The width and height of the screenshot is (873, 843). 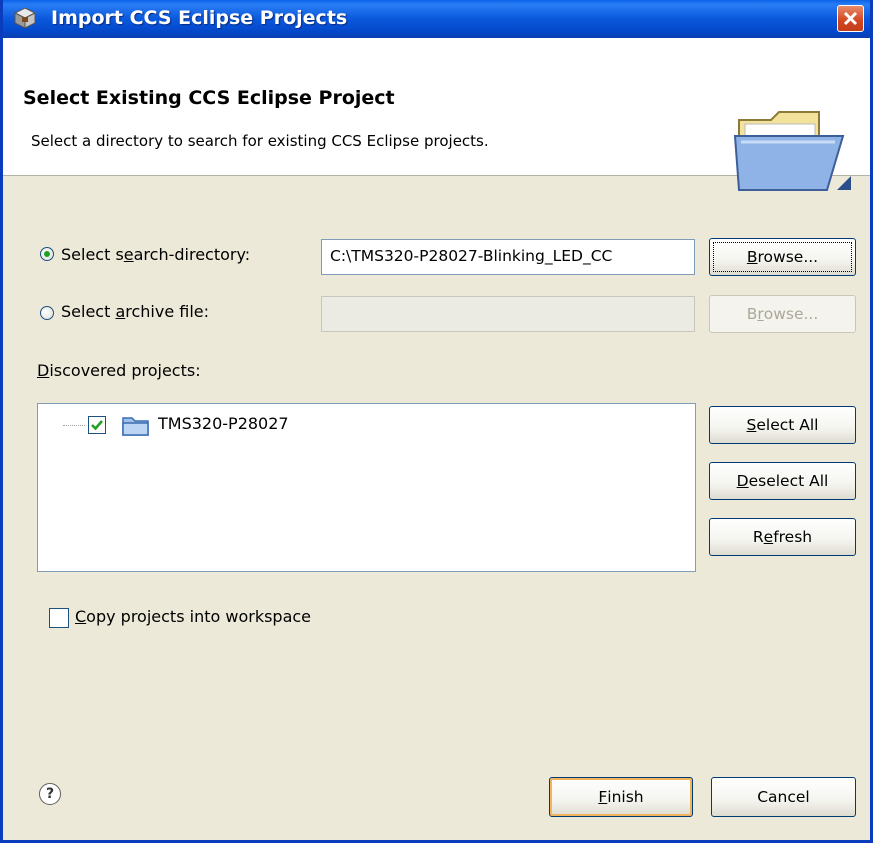 I want to click on help-icon: ?, so click(x=50, y=794).